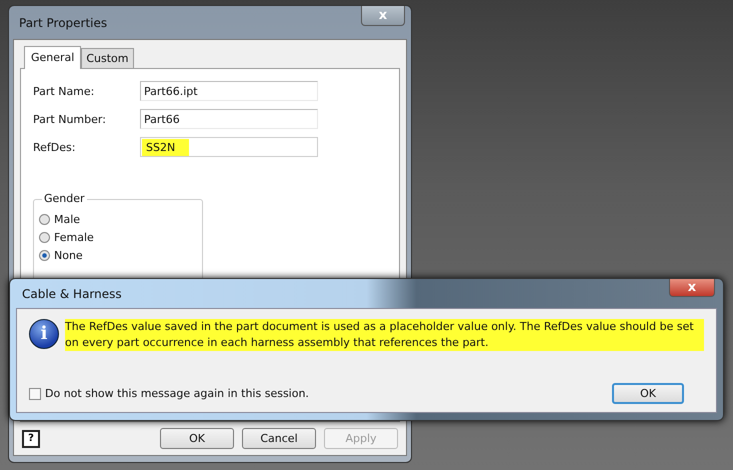 The height and width of the screenshot is (470, 733). I want to click on group-title: Gender, so click(64, 198).